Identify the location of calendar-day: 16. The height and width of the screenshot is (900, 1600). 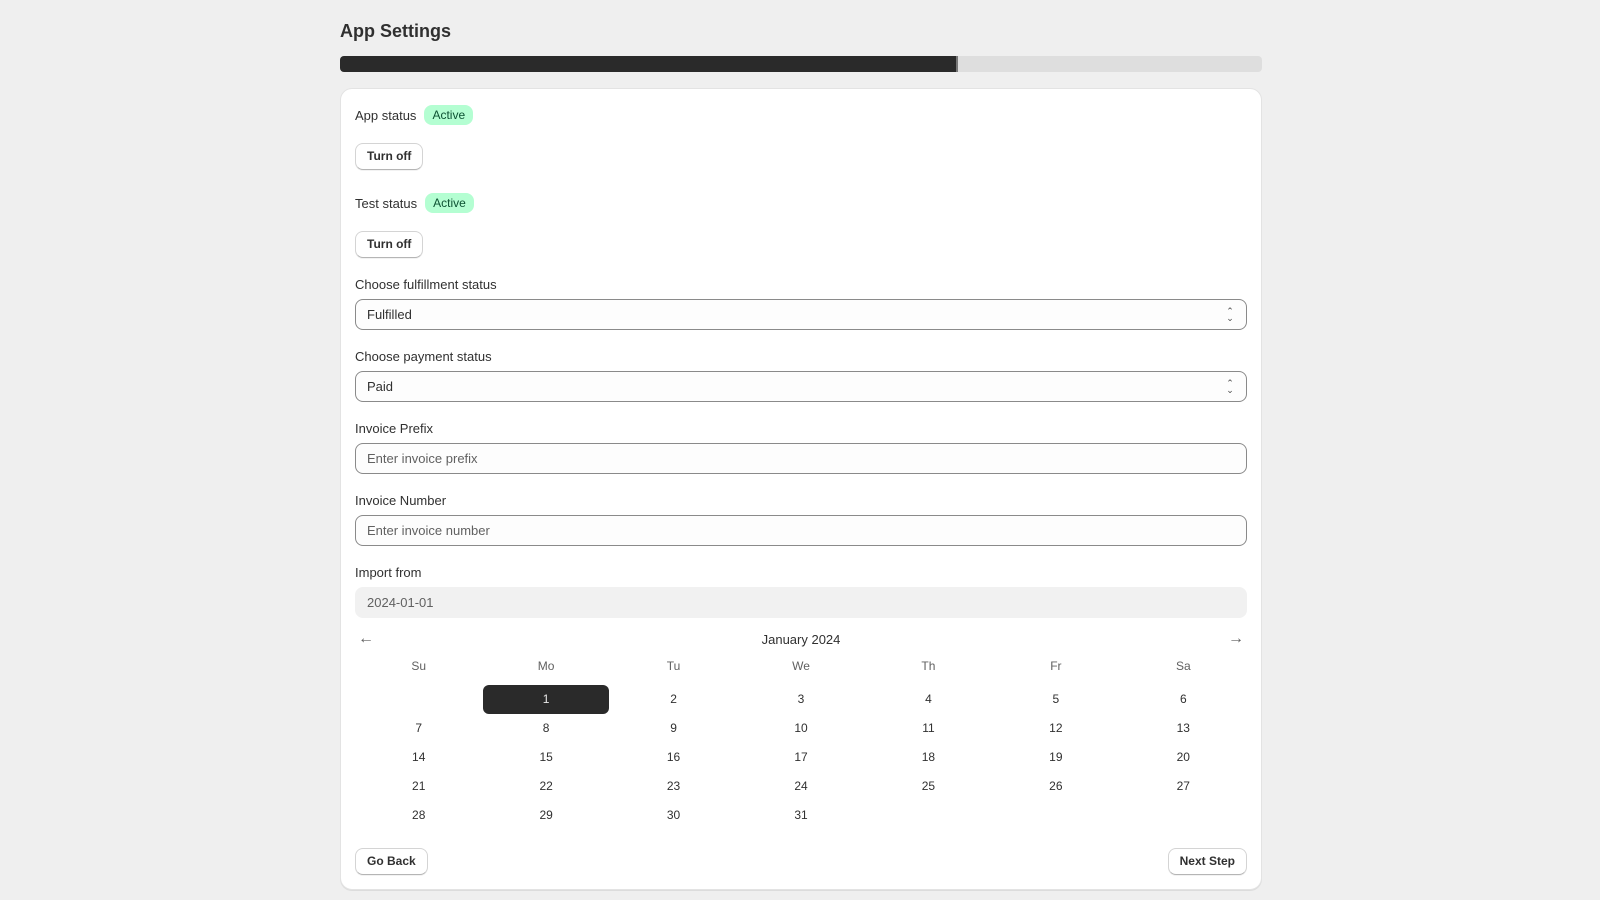
(673, 757).